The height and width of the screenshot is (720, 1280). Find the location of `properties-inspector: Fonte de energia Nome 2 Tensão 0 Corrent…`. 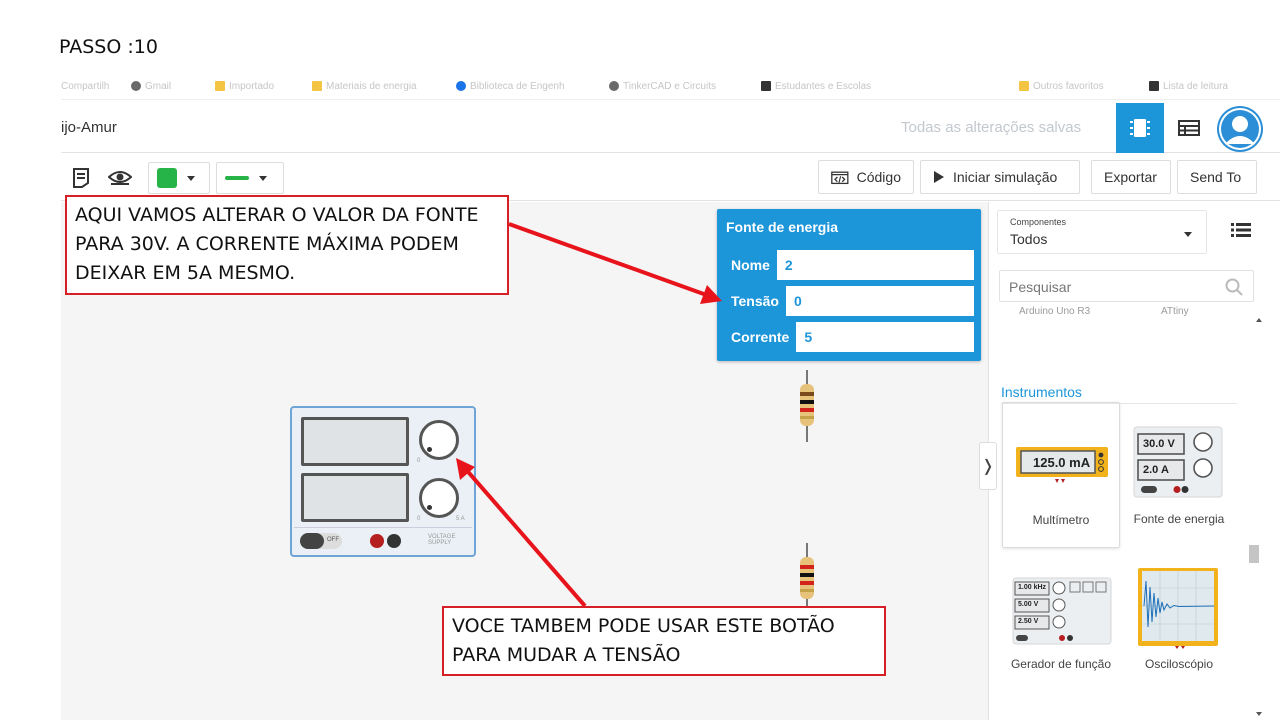

properties-inspector: Fonte de energia Nome 2 Tensão 0 Corrent… is located at coordinates (849, 285).